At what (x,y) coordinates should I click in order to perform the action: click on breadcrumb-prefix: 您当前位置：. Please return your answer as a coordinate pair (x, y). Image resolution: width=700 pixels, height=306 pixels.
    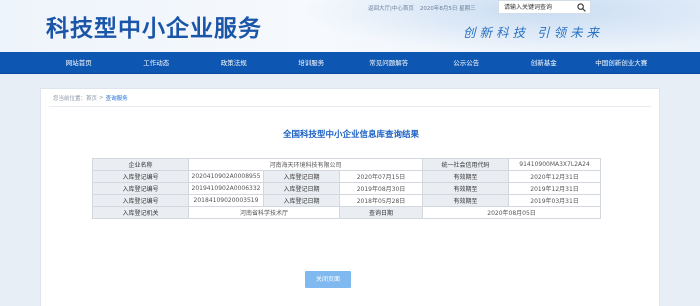
    Looking at the image, I should click on (70, 99).